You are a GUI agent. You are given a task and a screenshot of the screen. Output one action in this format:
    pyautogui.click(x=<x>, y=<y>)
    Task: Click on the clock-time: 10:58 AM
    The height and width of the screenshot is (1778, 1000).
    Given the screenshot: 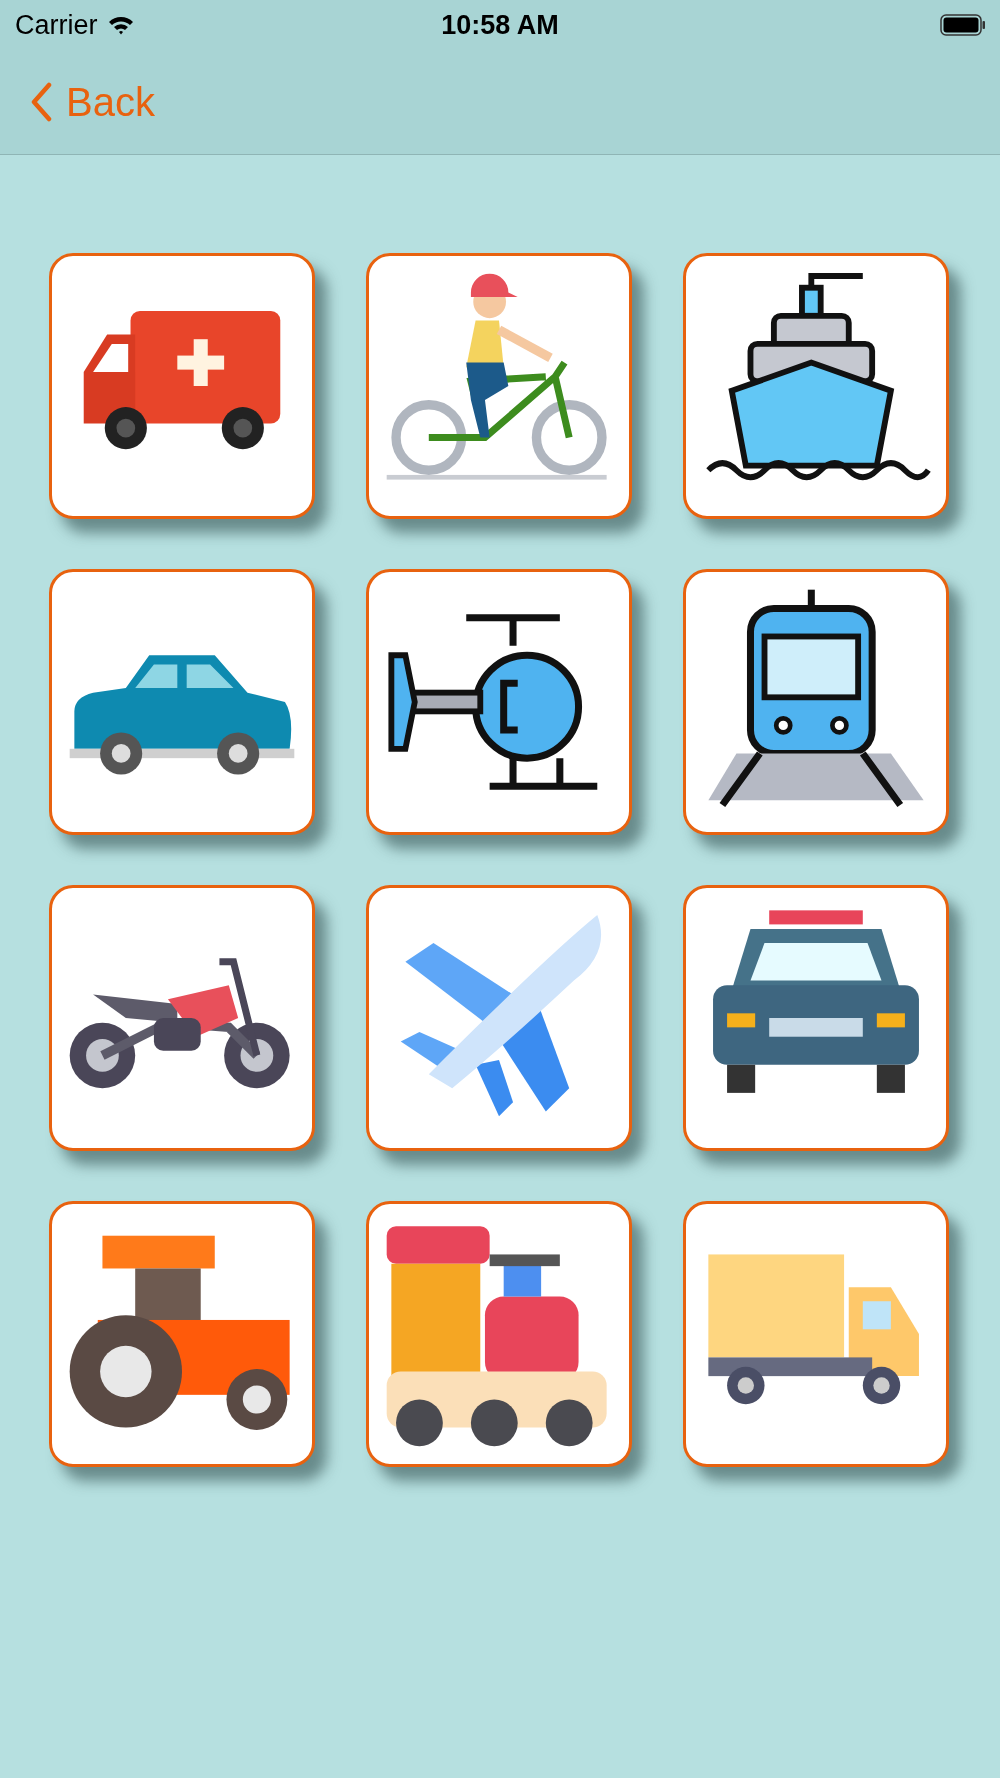 What is the action you would take?
    pyautogui.click(x=500, y=25)
    